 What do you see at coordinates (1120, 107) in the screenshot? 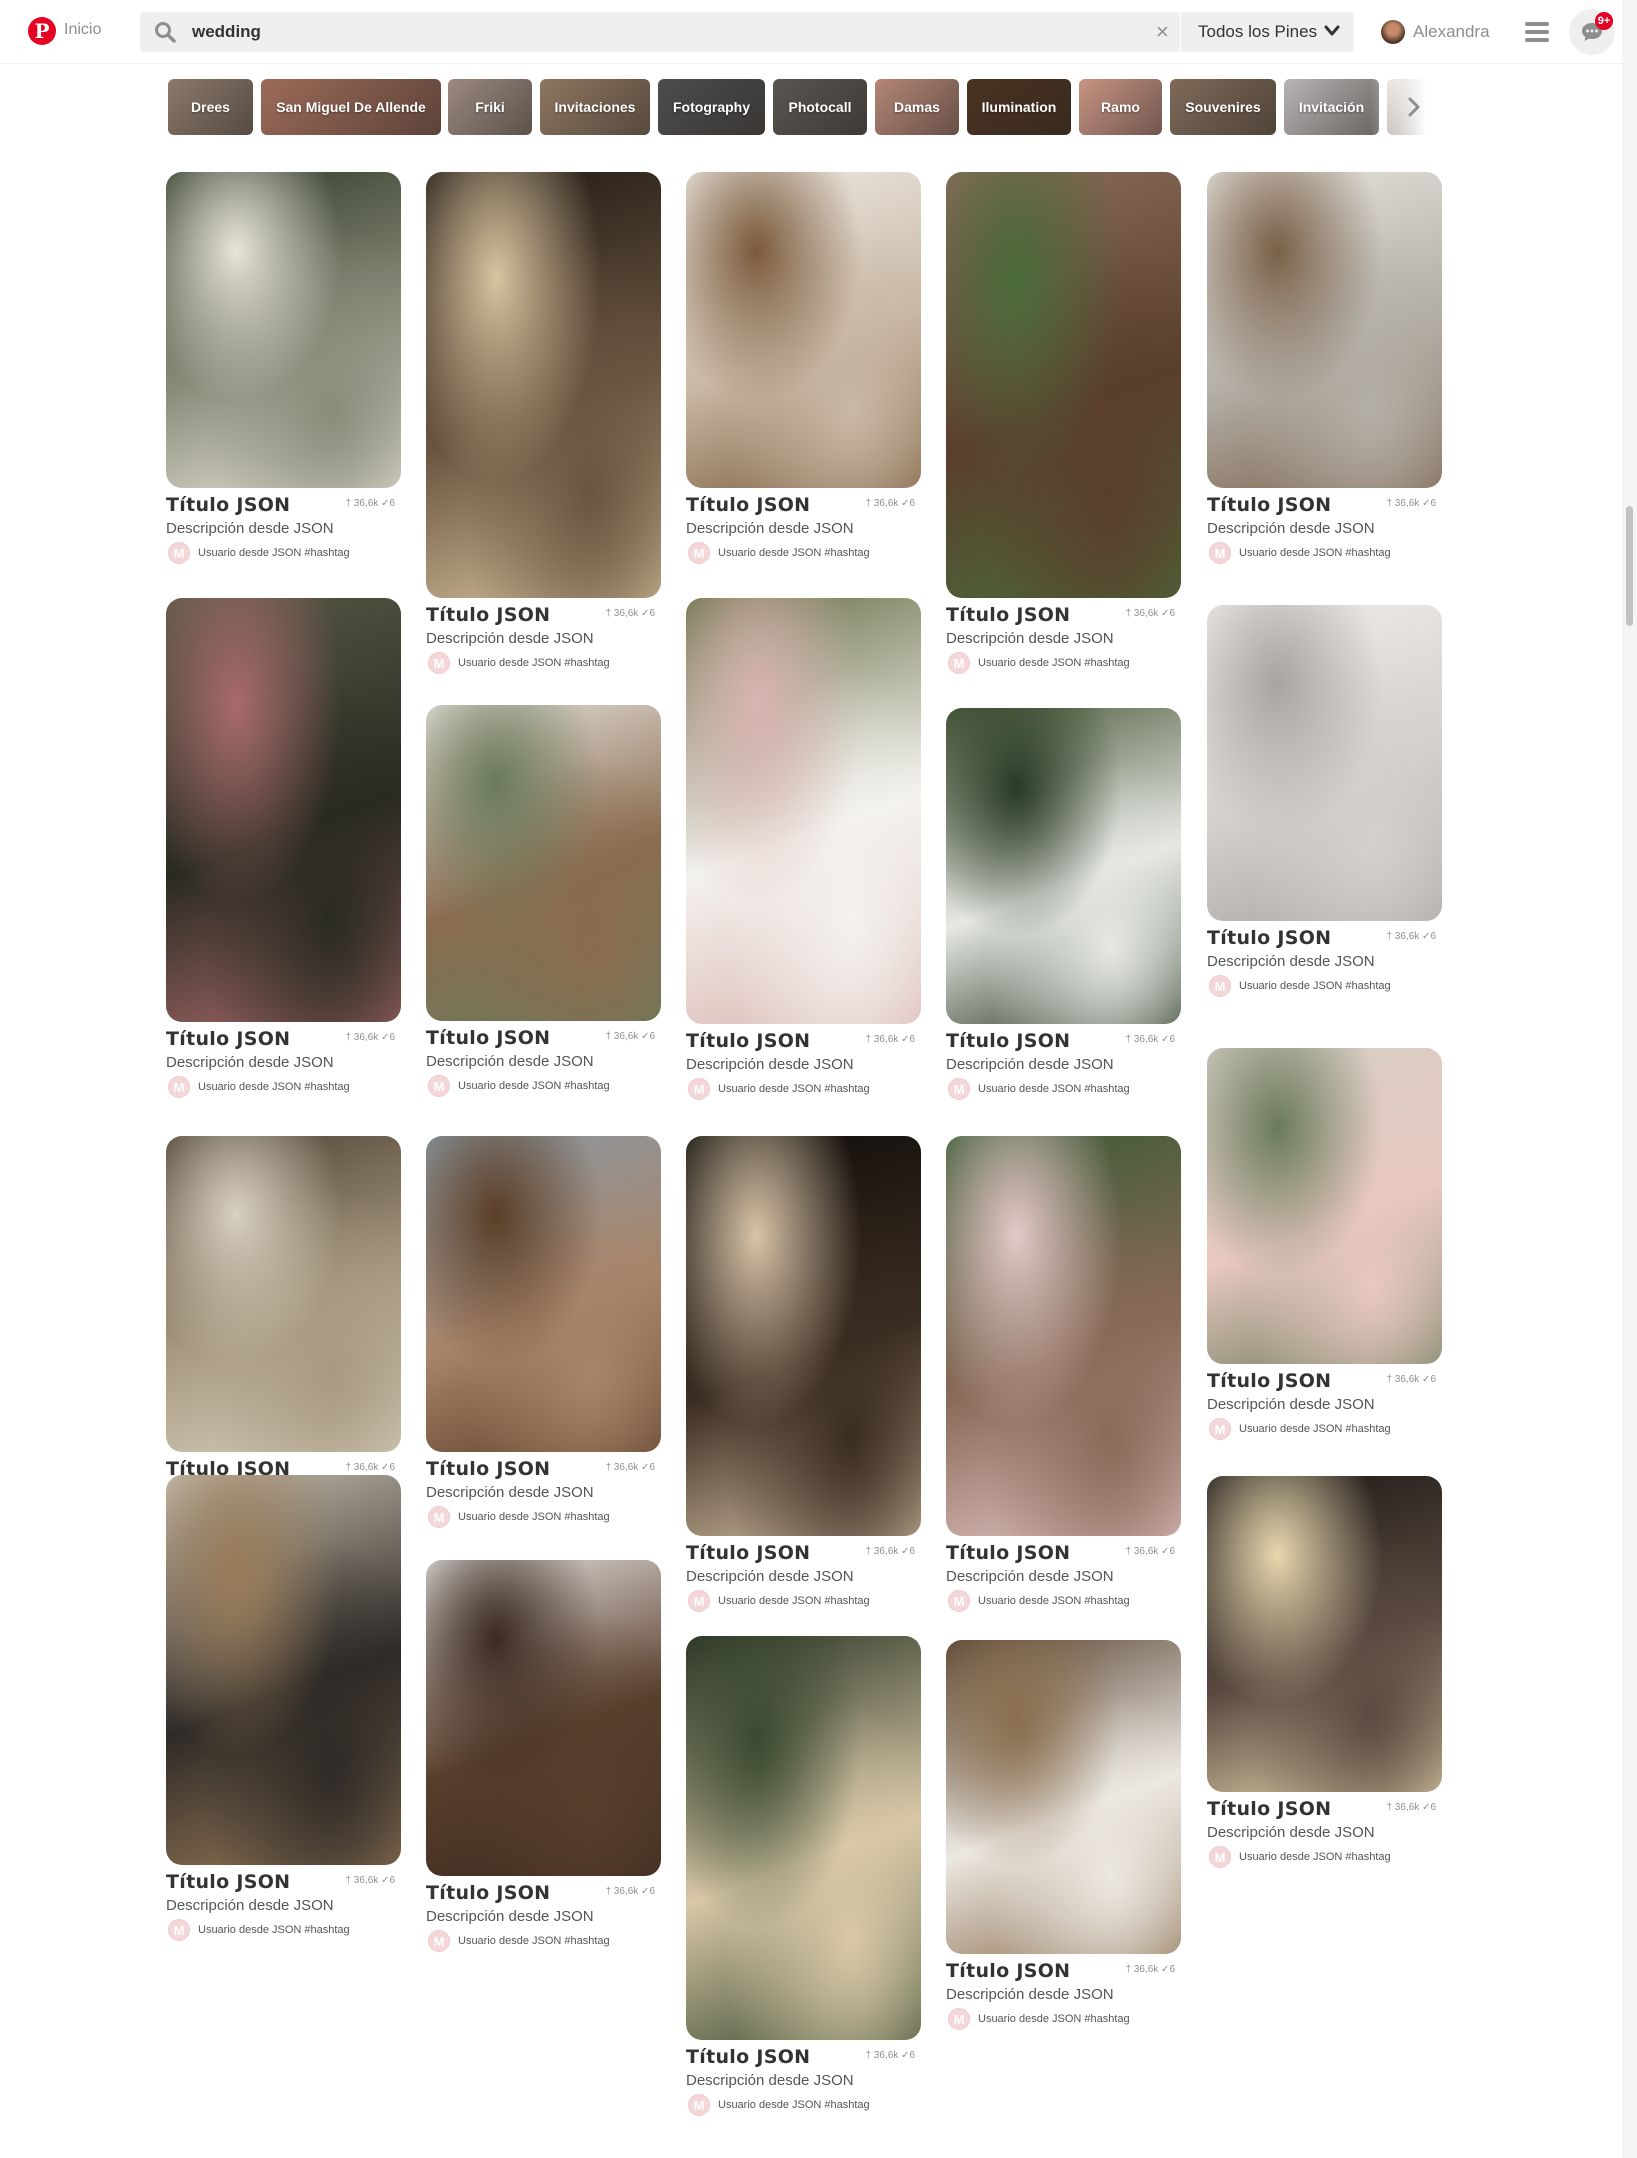
I see `guide-chip: Ramo` at bounding box center [1120, 107].